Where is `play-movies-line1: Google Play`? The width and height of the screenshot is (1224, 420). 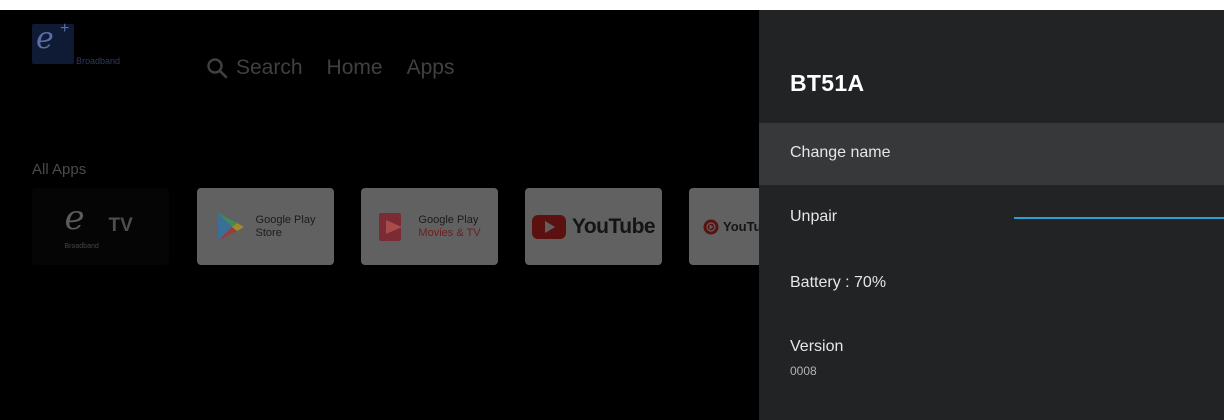
play-movies-line1: Google Play is located at coordinates (448, 219).